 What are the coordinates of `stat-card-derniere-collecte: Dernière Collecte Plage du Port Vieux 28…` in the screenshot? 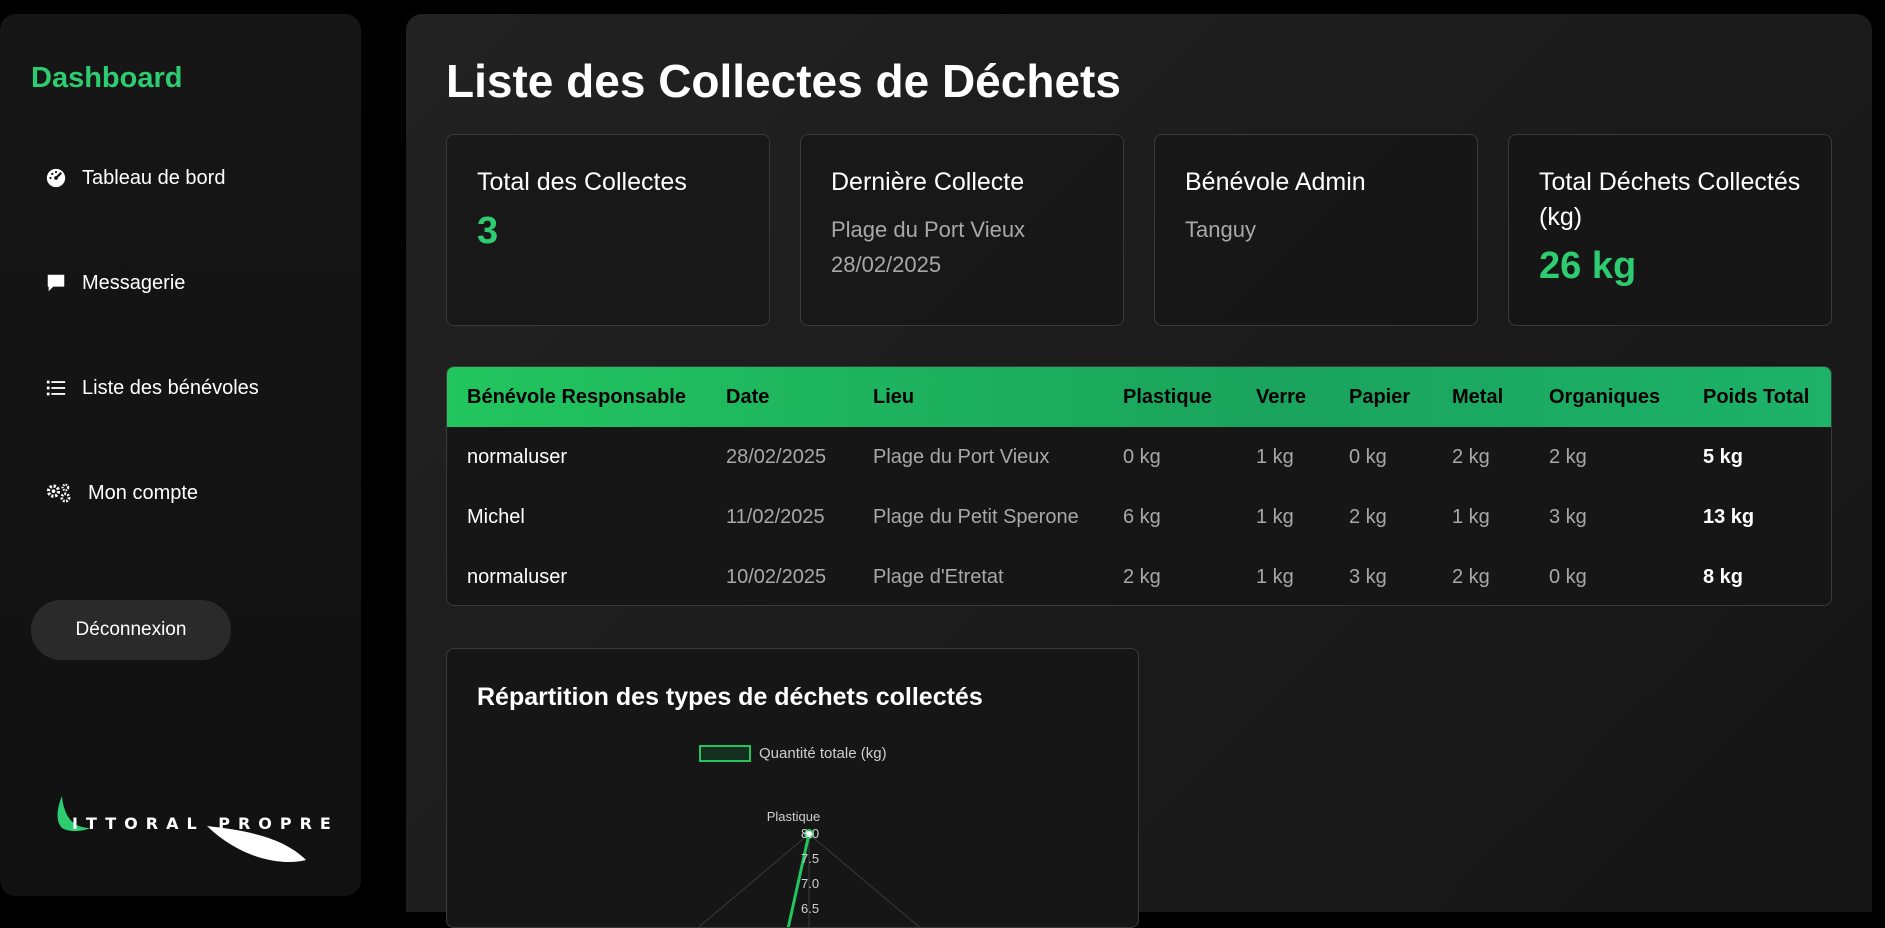 It's located at (962, 230).